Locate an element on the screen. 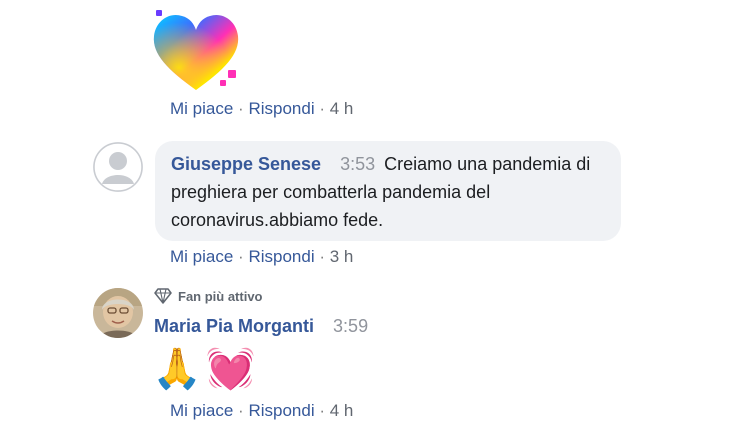  comment-1-actions: Mi piace · Rispondi · 4 h is located at coordinates (261, 109).